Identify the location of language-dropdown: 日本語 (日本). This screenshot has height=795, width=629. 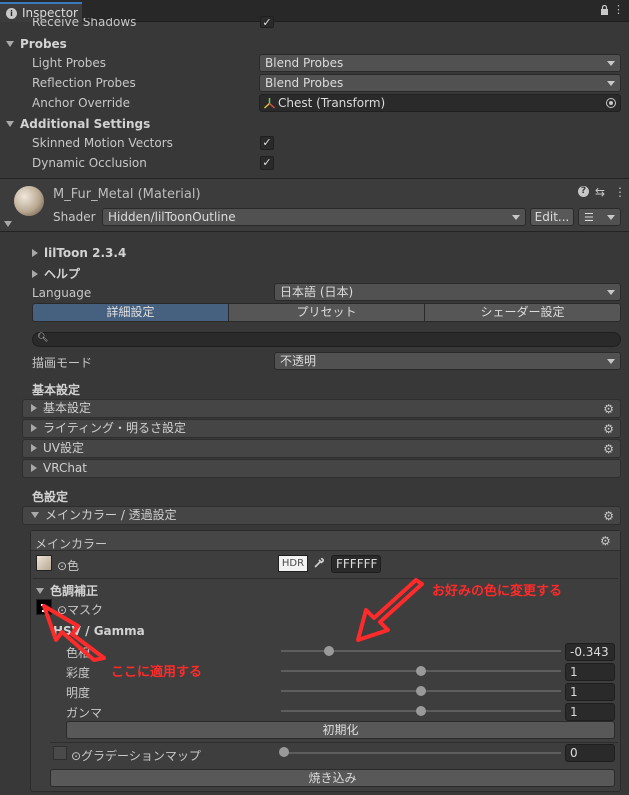
(447, 292).